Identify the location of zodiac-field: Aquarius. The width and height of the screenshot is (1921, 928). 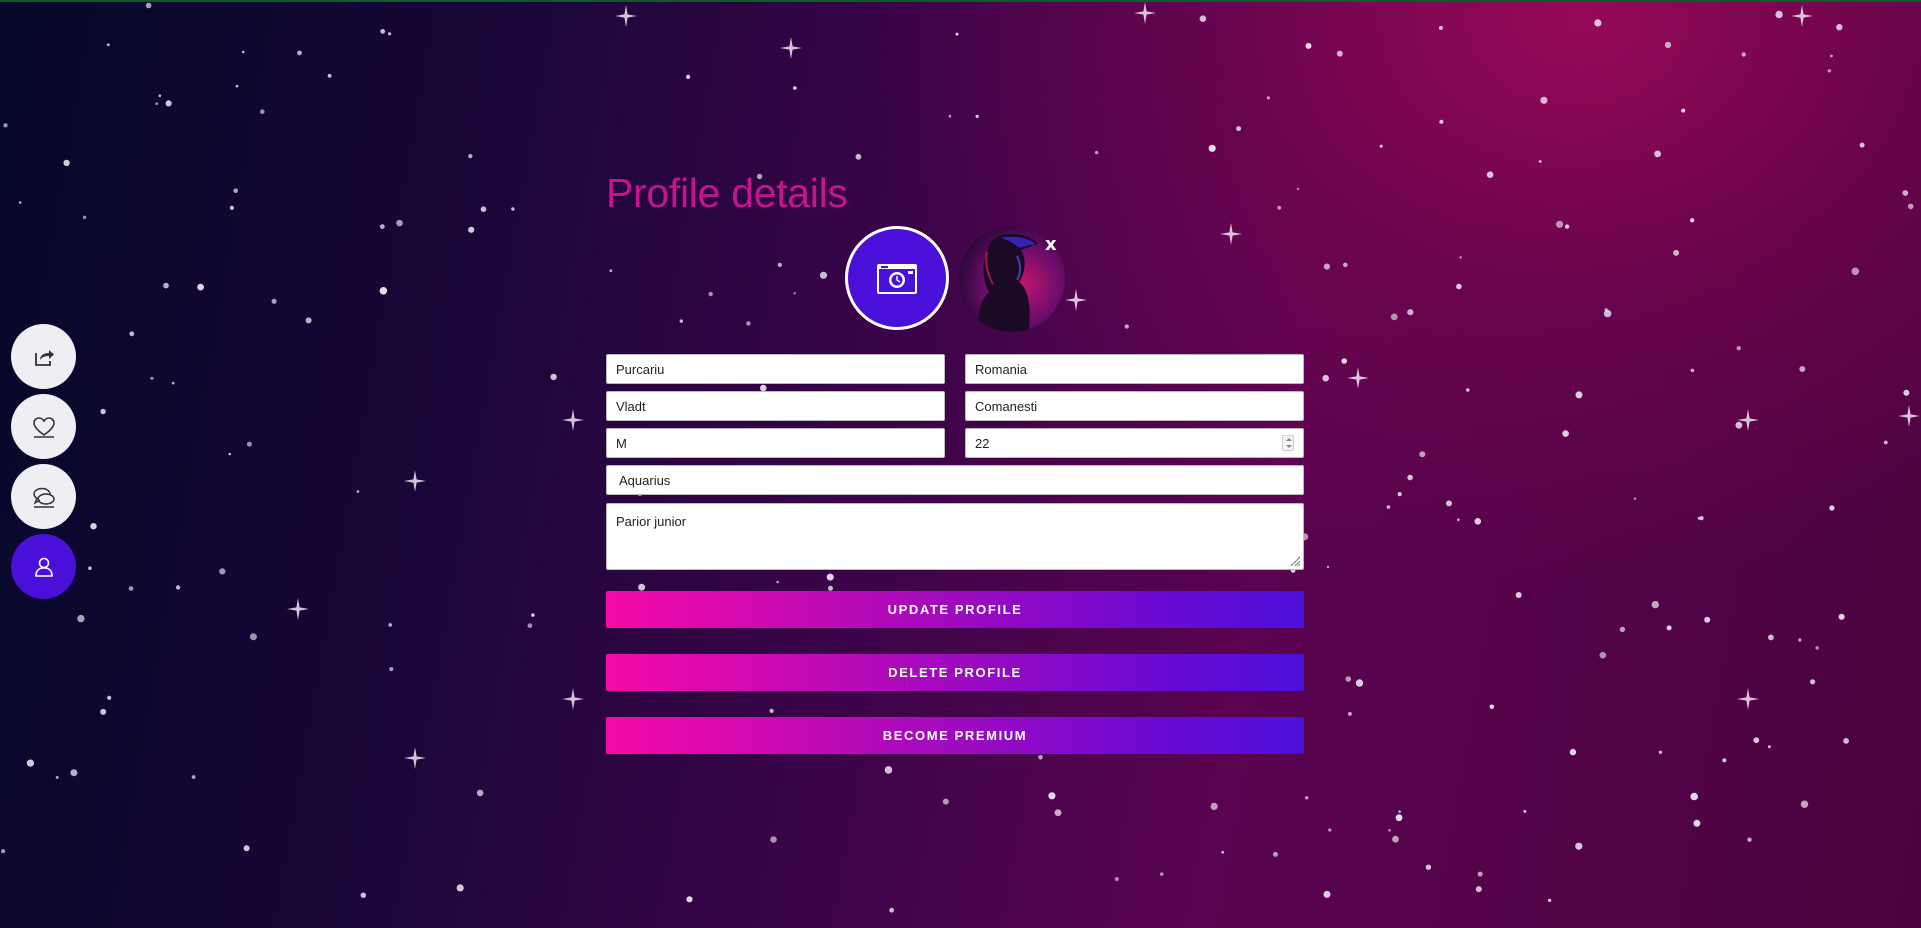
(955, 480).